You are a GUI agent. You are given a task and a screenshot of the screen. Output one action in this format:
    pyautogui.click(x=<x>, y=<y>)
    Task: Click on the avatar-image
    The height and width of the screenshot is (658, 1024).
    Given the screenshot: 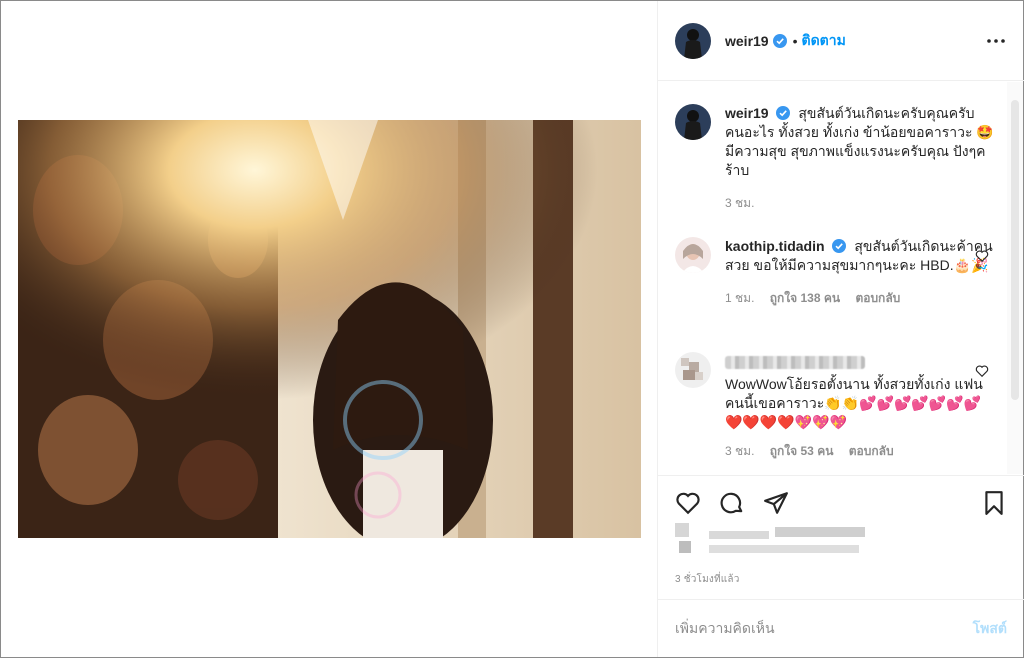 What is the action you would take?
    pyautogui.click(x=693, y=40)
    